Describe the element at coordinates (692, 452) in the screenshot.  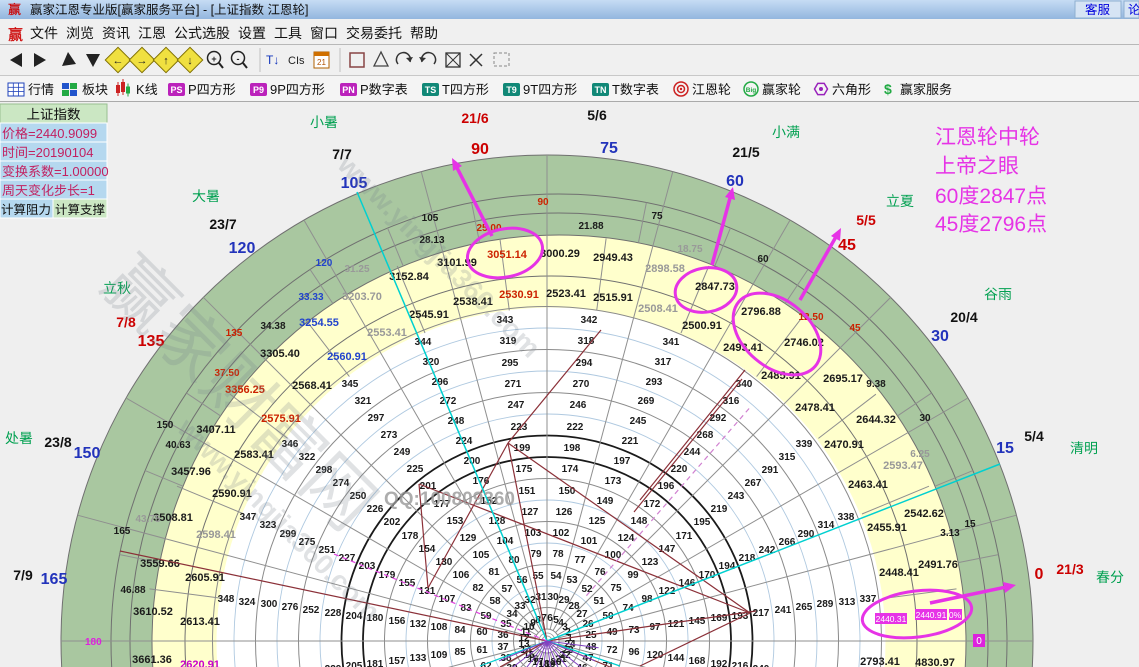
I see `svg-text: 244` at that location.